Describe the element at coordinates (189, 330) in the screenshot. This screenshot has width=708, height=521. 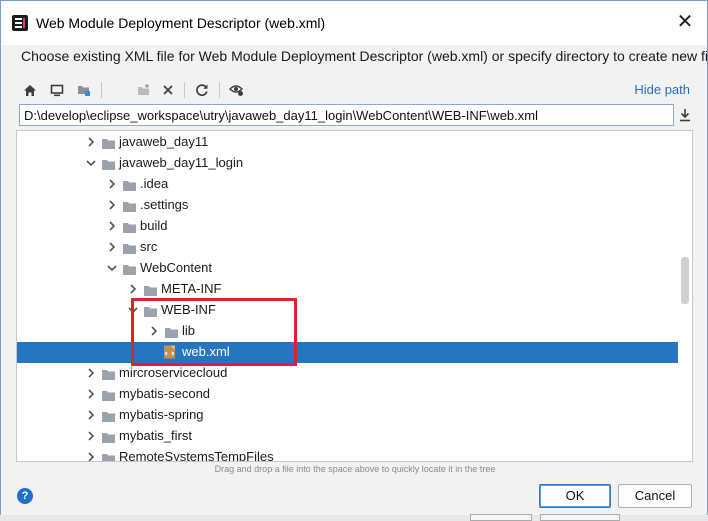
I see `tree-item-label: lib` at that location.